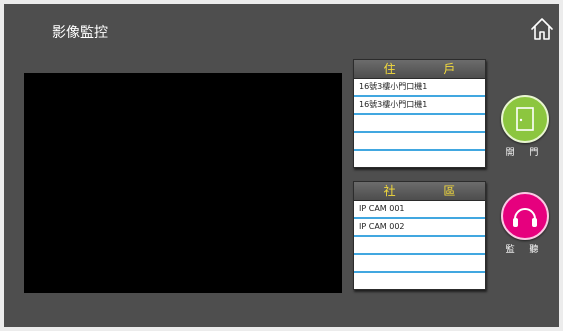 The height and width of the screenshot is (331, 563). I want to click on page-title: 影像監控, so click(80, 33).